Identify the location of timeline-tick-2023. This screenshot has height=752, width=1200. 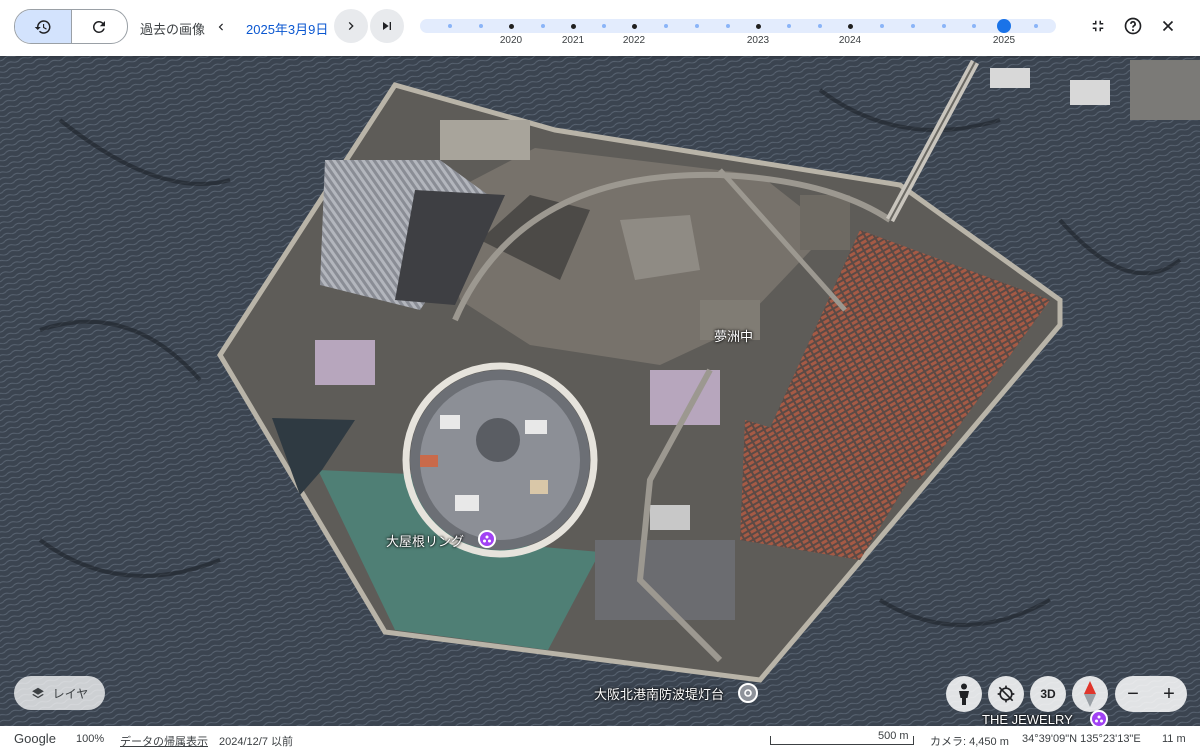
(758, 26).